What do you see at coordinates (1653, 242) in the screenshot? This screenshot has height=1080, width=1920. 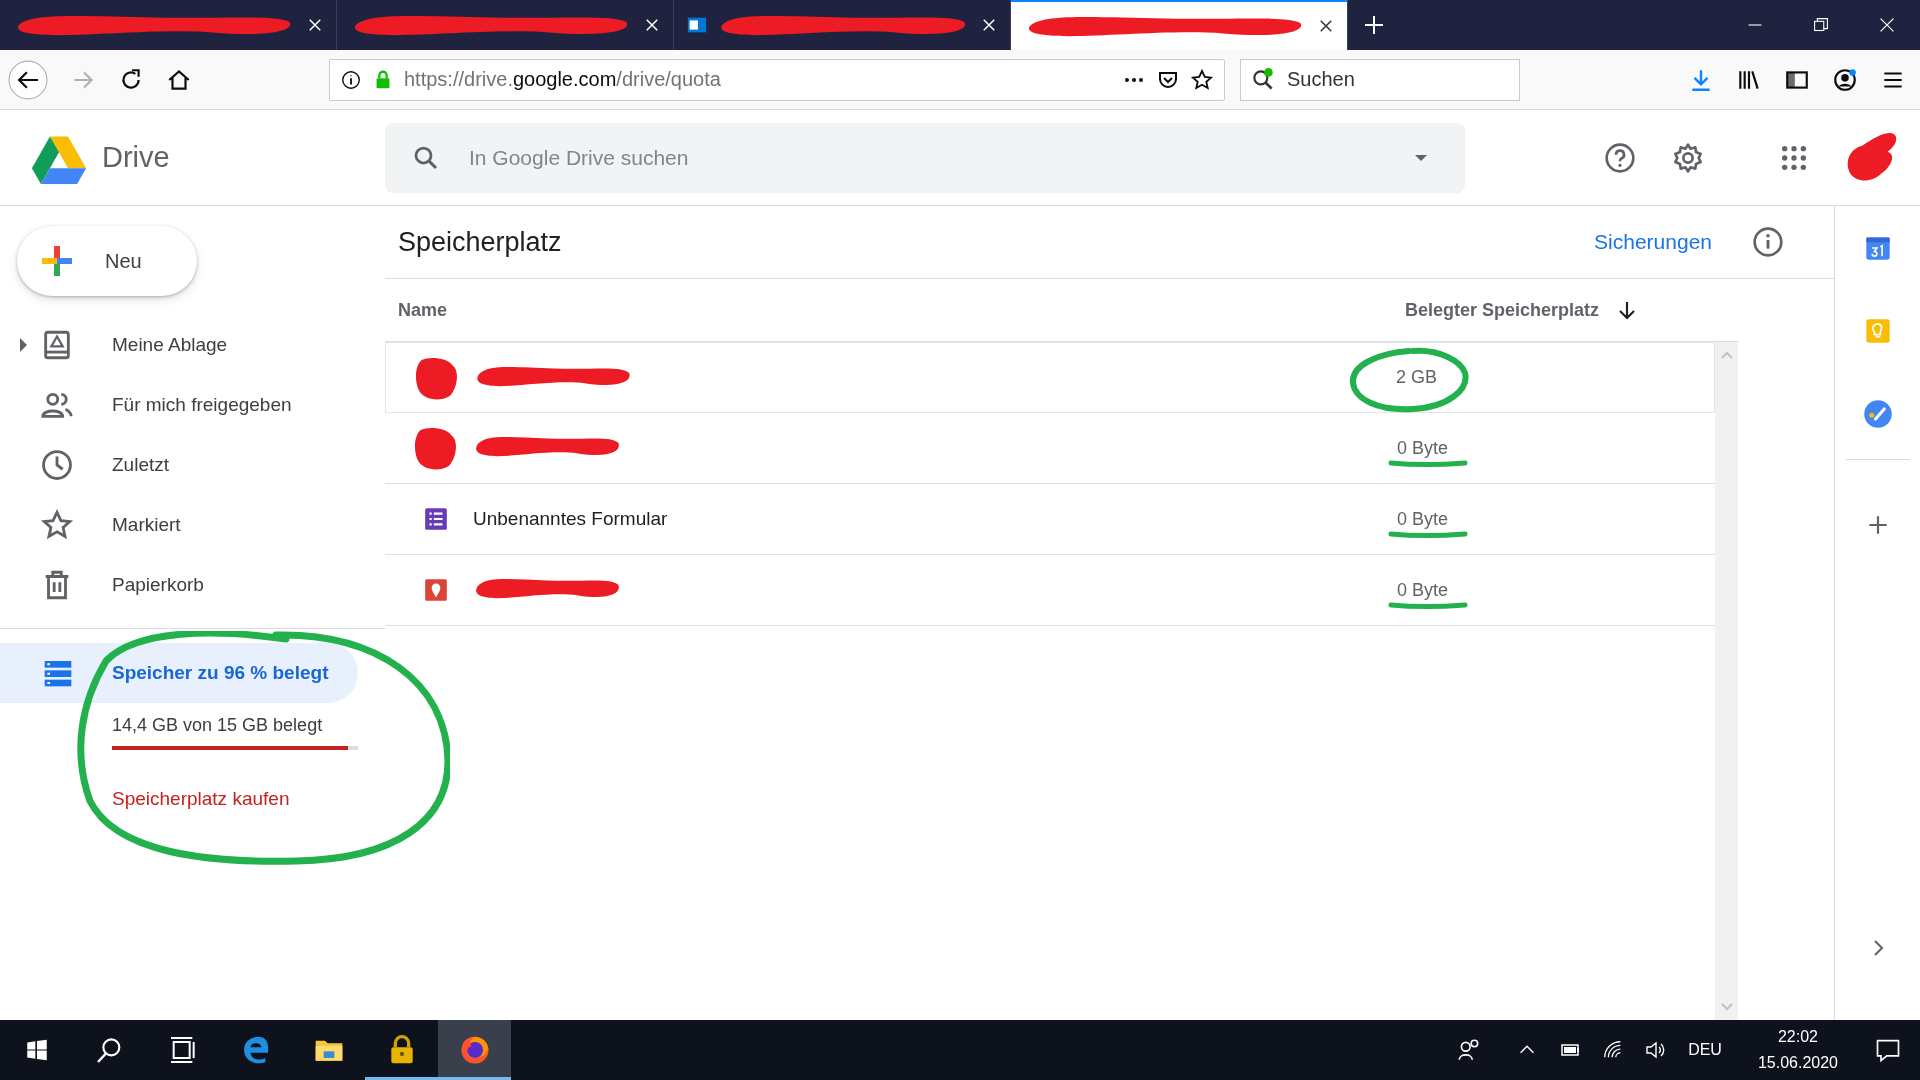 I see `backups-link: Sicherungen` at bounding box center [1653, 242].